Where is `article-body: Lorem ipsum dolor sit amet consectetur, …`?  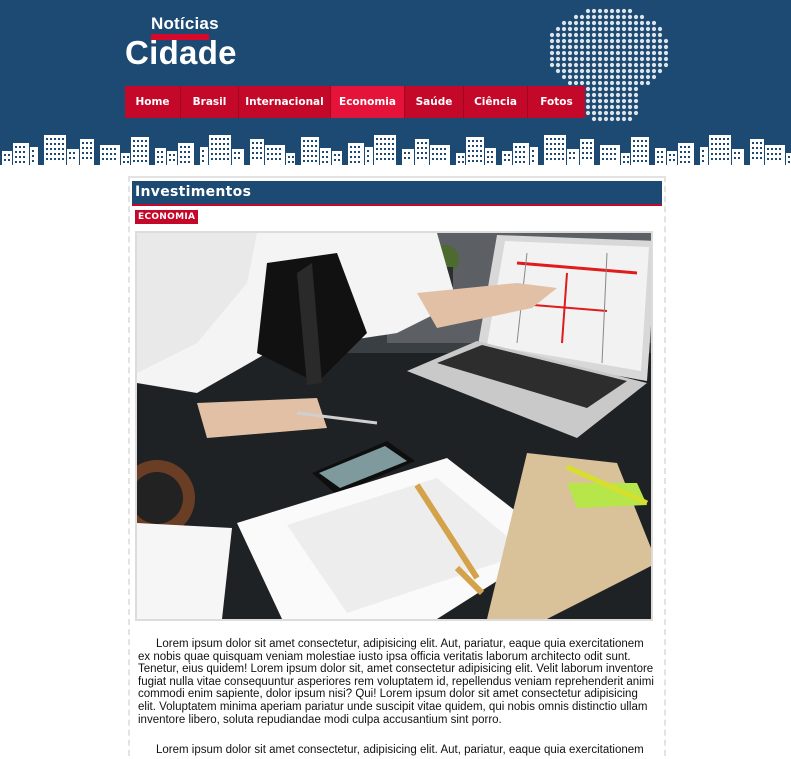 article-body: Lorem ipsum dolor sit amet consectetur, … is located at coordinates (396, 698).